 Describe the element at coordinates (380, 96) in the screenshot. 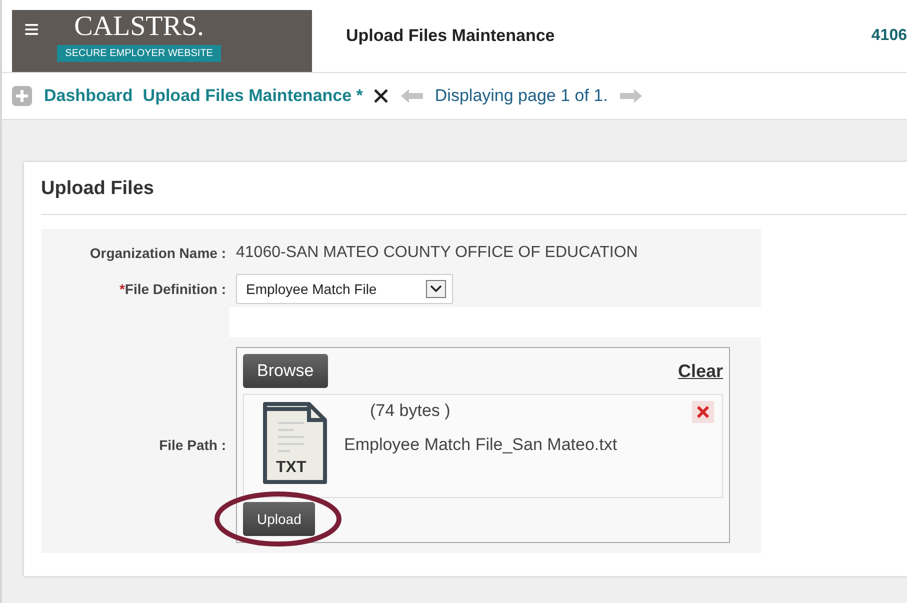

I see `close-icon` at that location.